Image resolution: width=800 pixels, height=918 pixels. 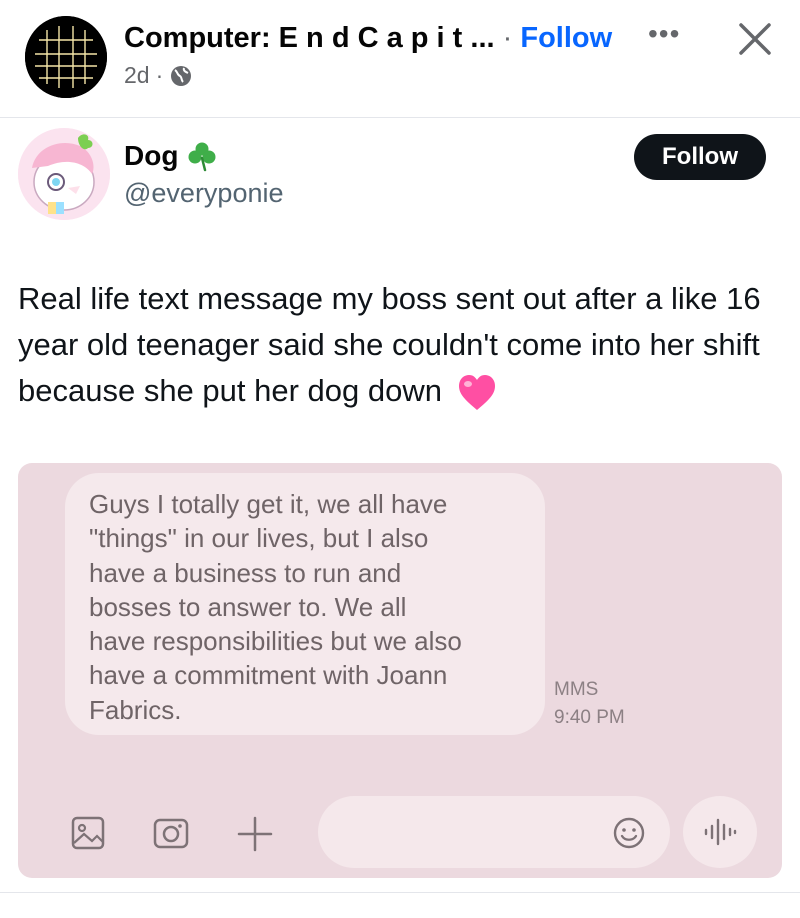 I want to click on plus-icon, so click(x=255, y=834).